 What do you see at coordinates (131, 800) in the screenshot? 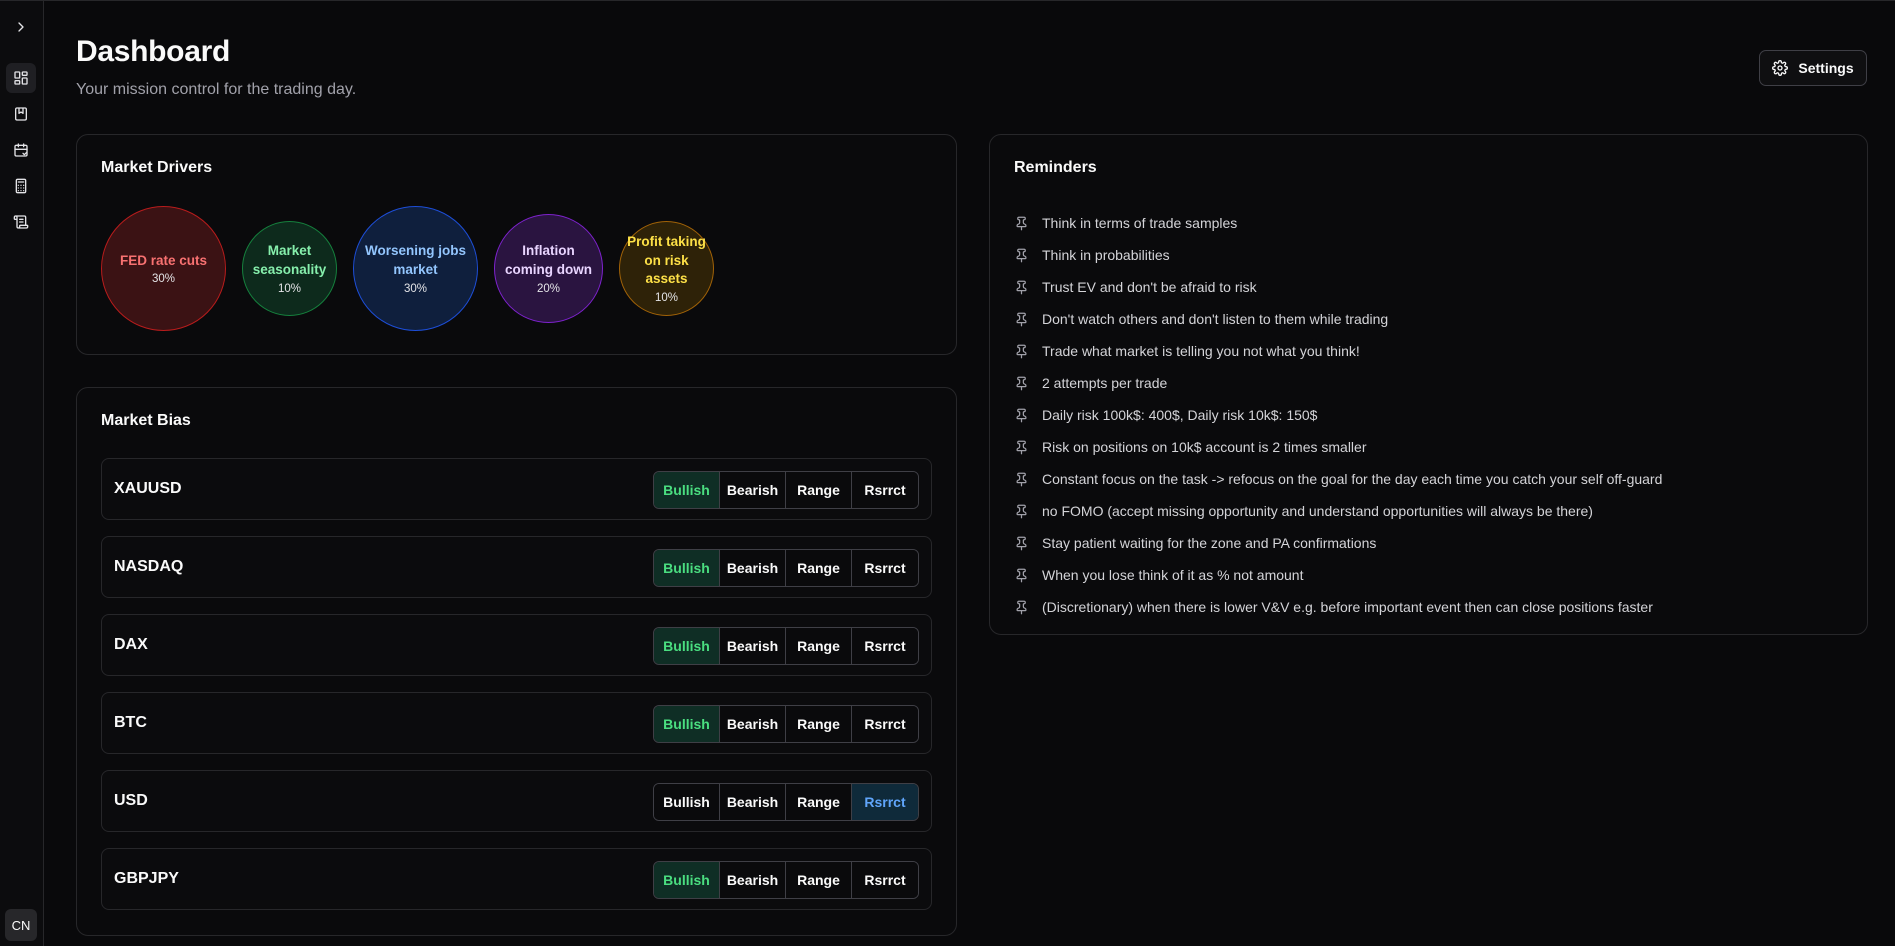
I see `bias-symbol: USD` at bounding box center [131, 800].